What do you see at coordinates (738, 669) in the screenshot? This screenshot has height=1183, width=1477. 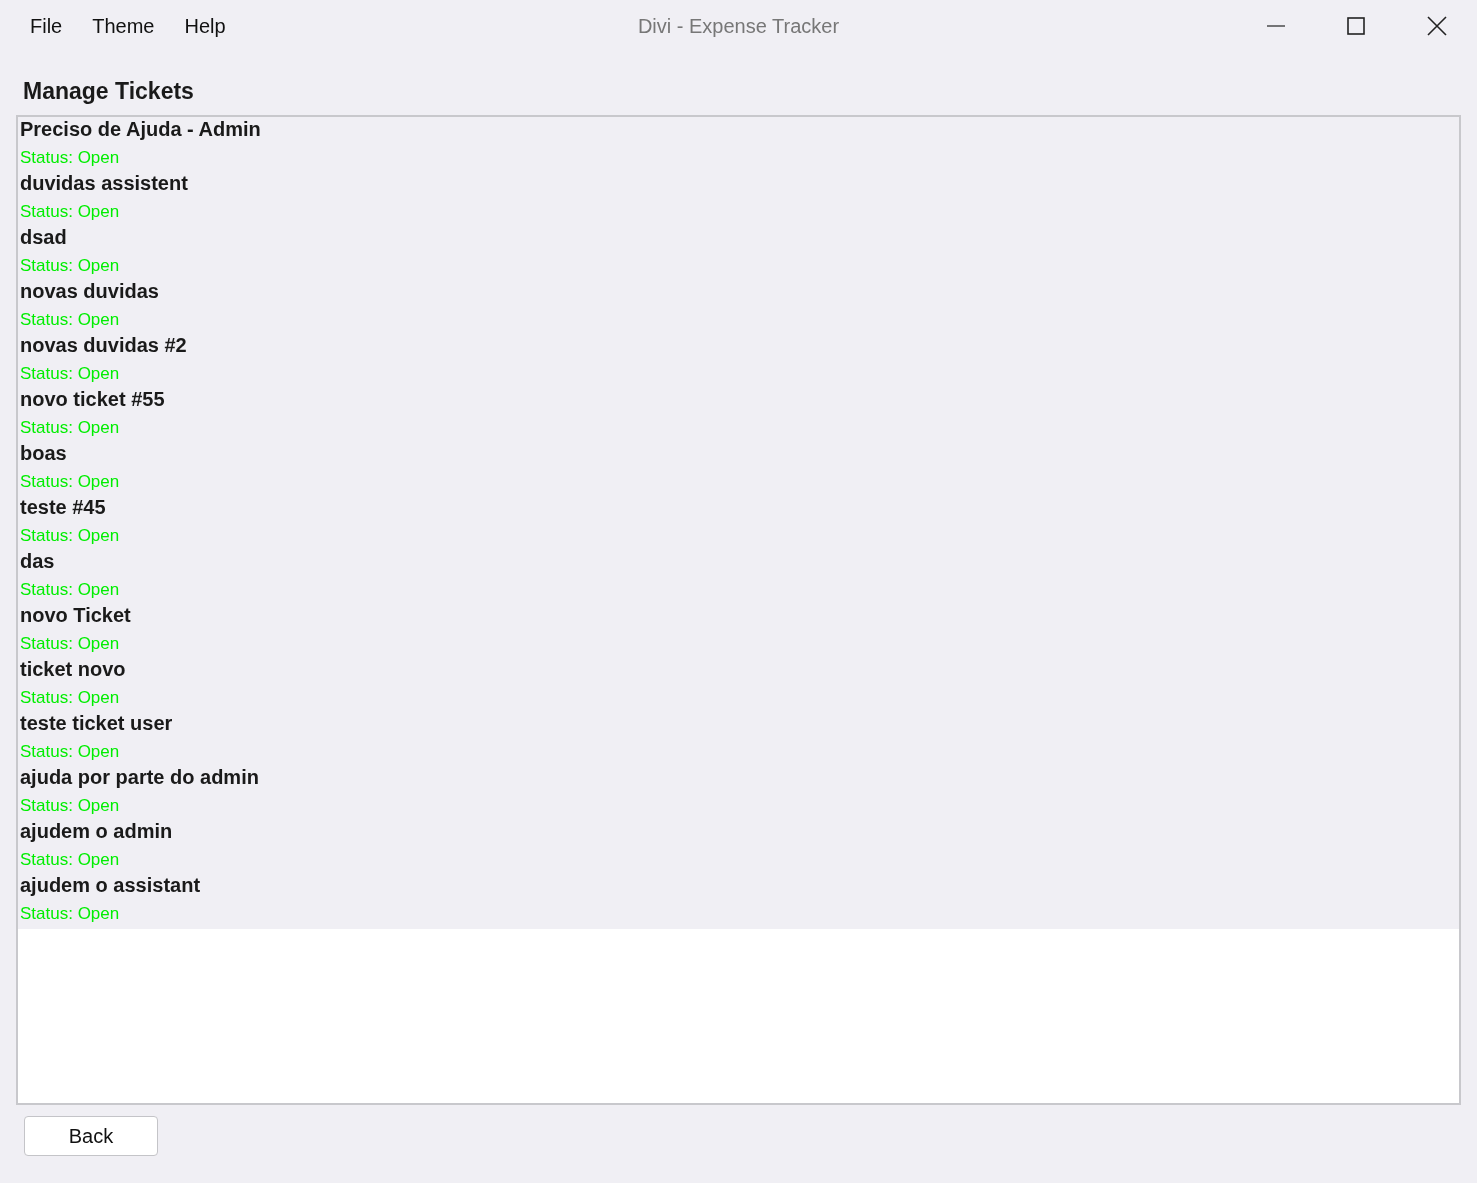 I see `ticket-title: ticket novo` at bounding box center [738, 669].